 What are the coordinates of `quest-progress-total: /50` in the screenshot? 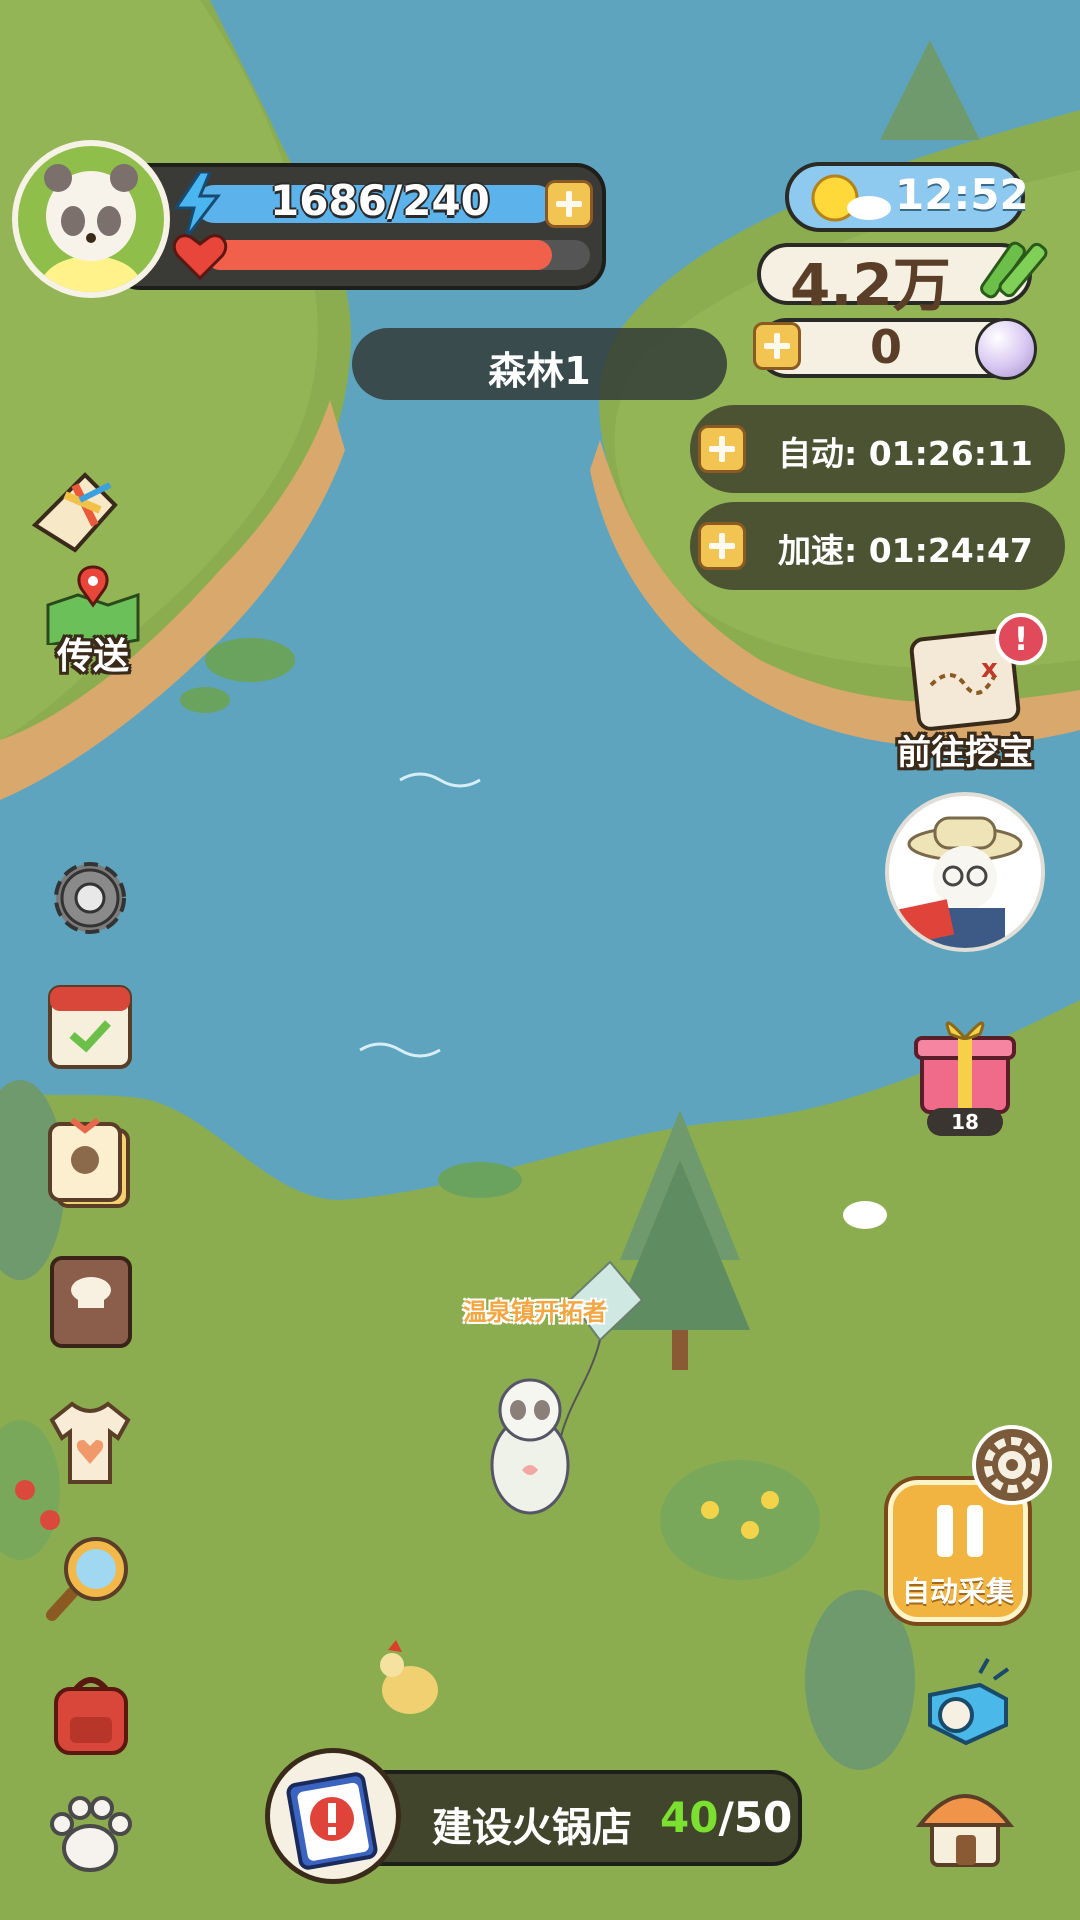 It's located at (755, 1817).